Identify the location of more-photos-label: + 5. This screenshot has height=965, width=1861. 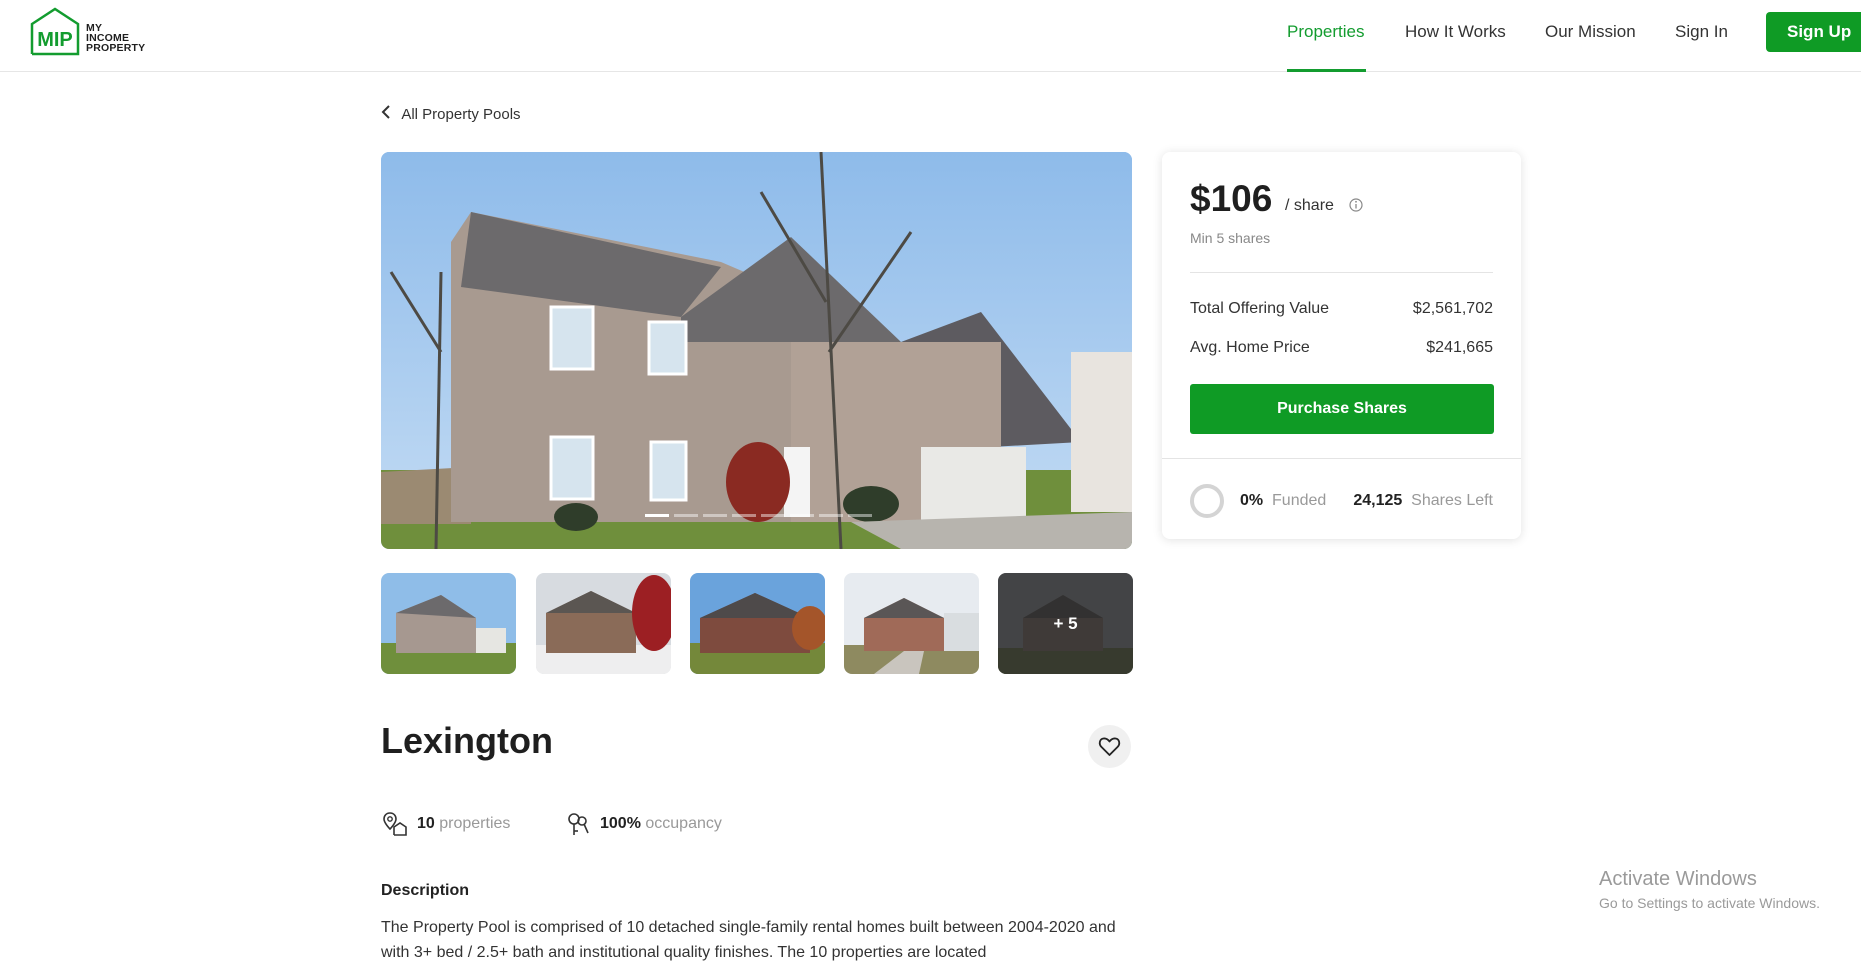
(1065, 623).